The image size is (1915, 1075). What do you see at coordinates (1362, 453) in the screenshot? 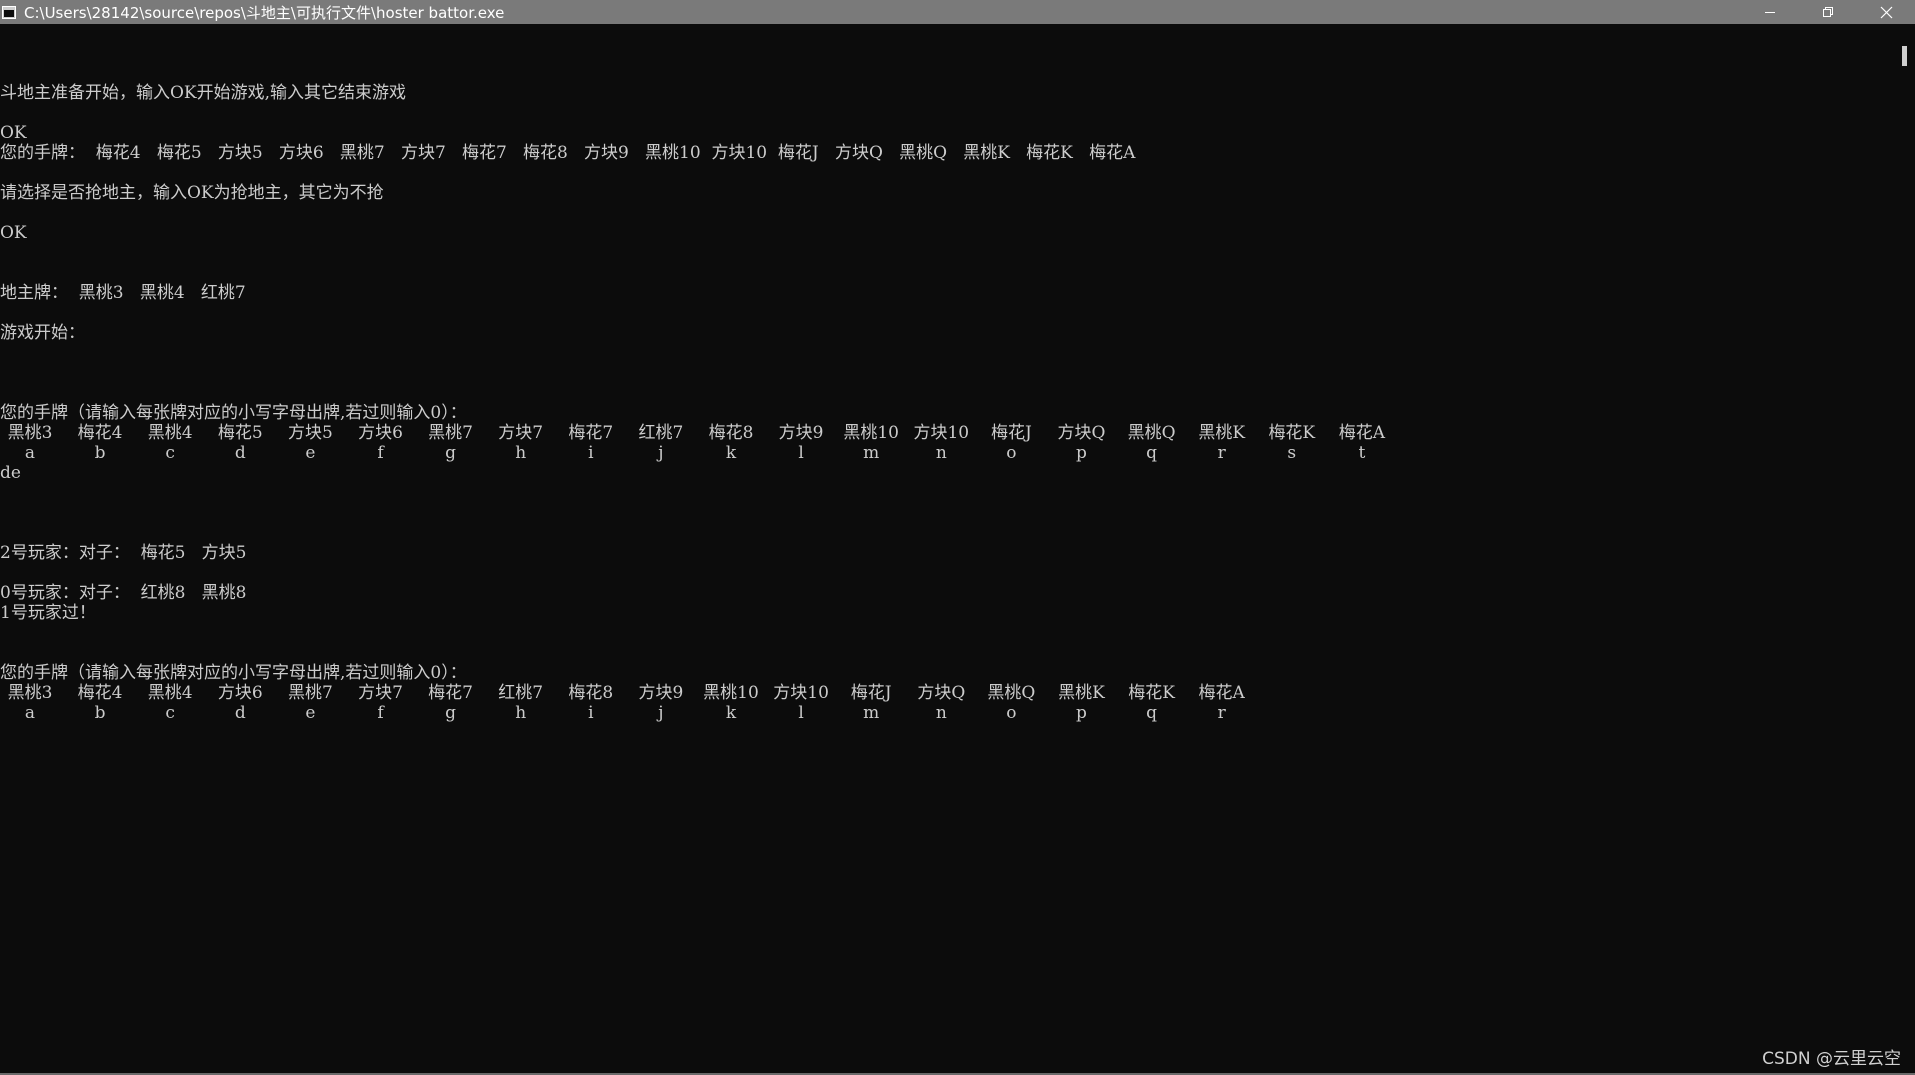
I see `hand-card-letter: t` at bounding box center [1362, 453].